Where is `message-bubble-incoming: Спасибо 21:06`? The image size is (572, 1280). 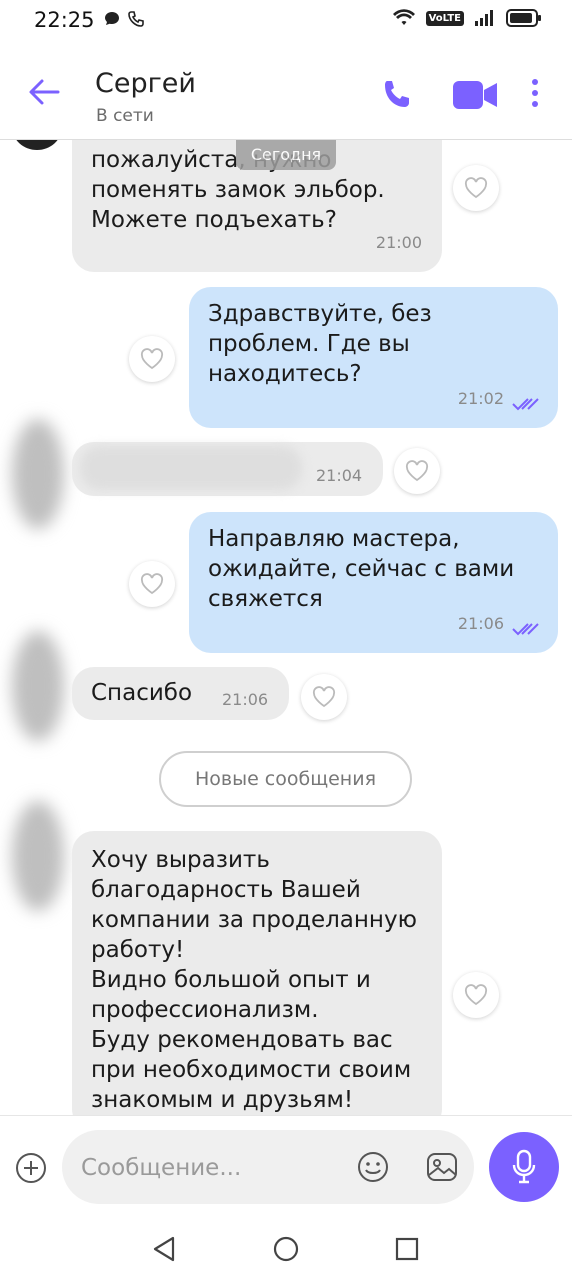
message-bubble-incoming: Спасибо 21:06 is located at coordinates (180, 693).